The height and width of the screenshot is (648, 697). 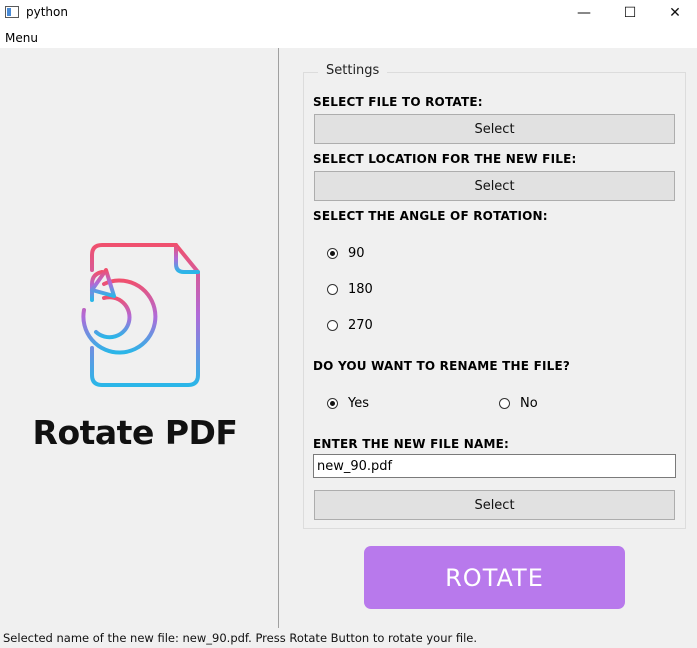 What do you see at coordinates (494, 505) in the screenshot?
I see `confirm-name-button: Select` at bounding box center [494, 505].